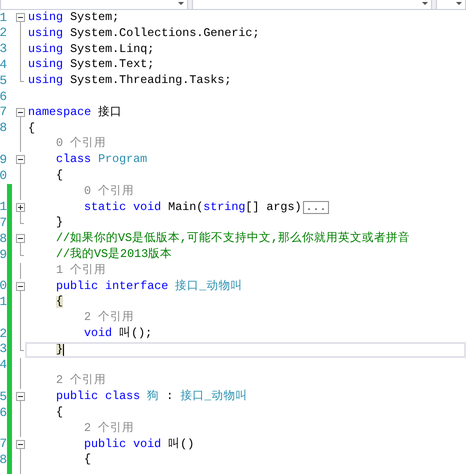  I want to click on expand-icon, so click(20, 207).